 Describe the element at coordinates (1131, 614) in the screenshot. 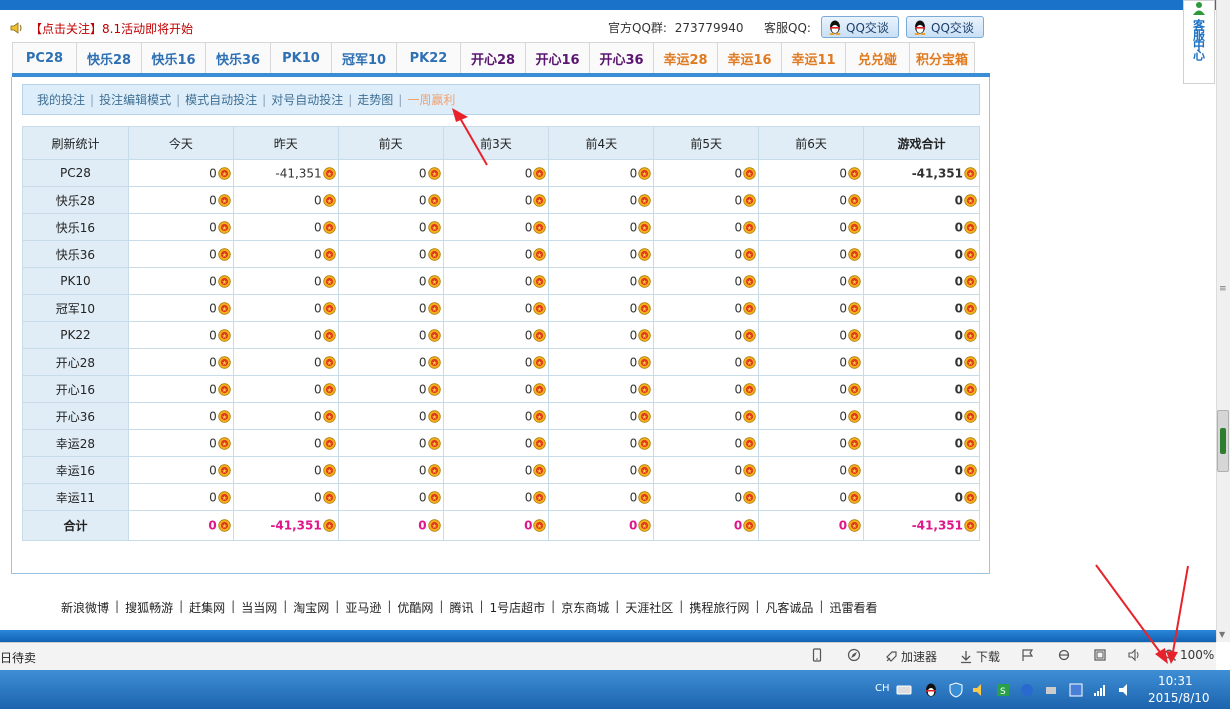

I see `arrow-to-zoom-left` at that location.